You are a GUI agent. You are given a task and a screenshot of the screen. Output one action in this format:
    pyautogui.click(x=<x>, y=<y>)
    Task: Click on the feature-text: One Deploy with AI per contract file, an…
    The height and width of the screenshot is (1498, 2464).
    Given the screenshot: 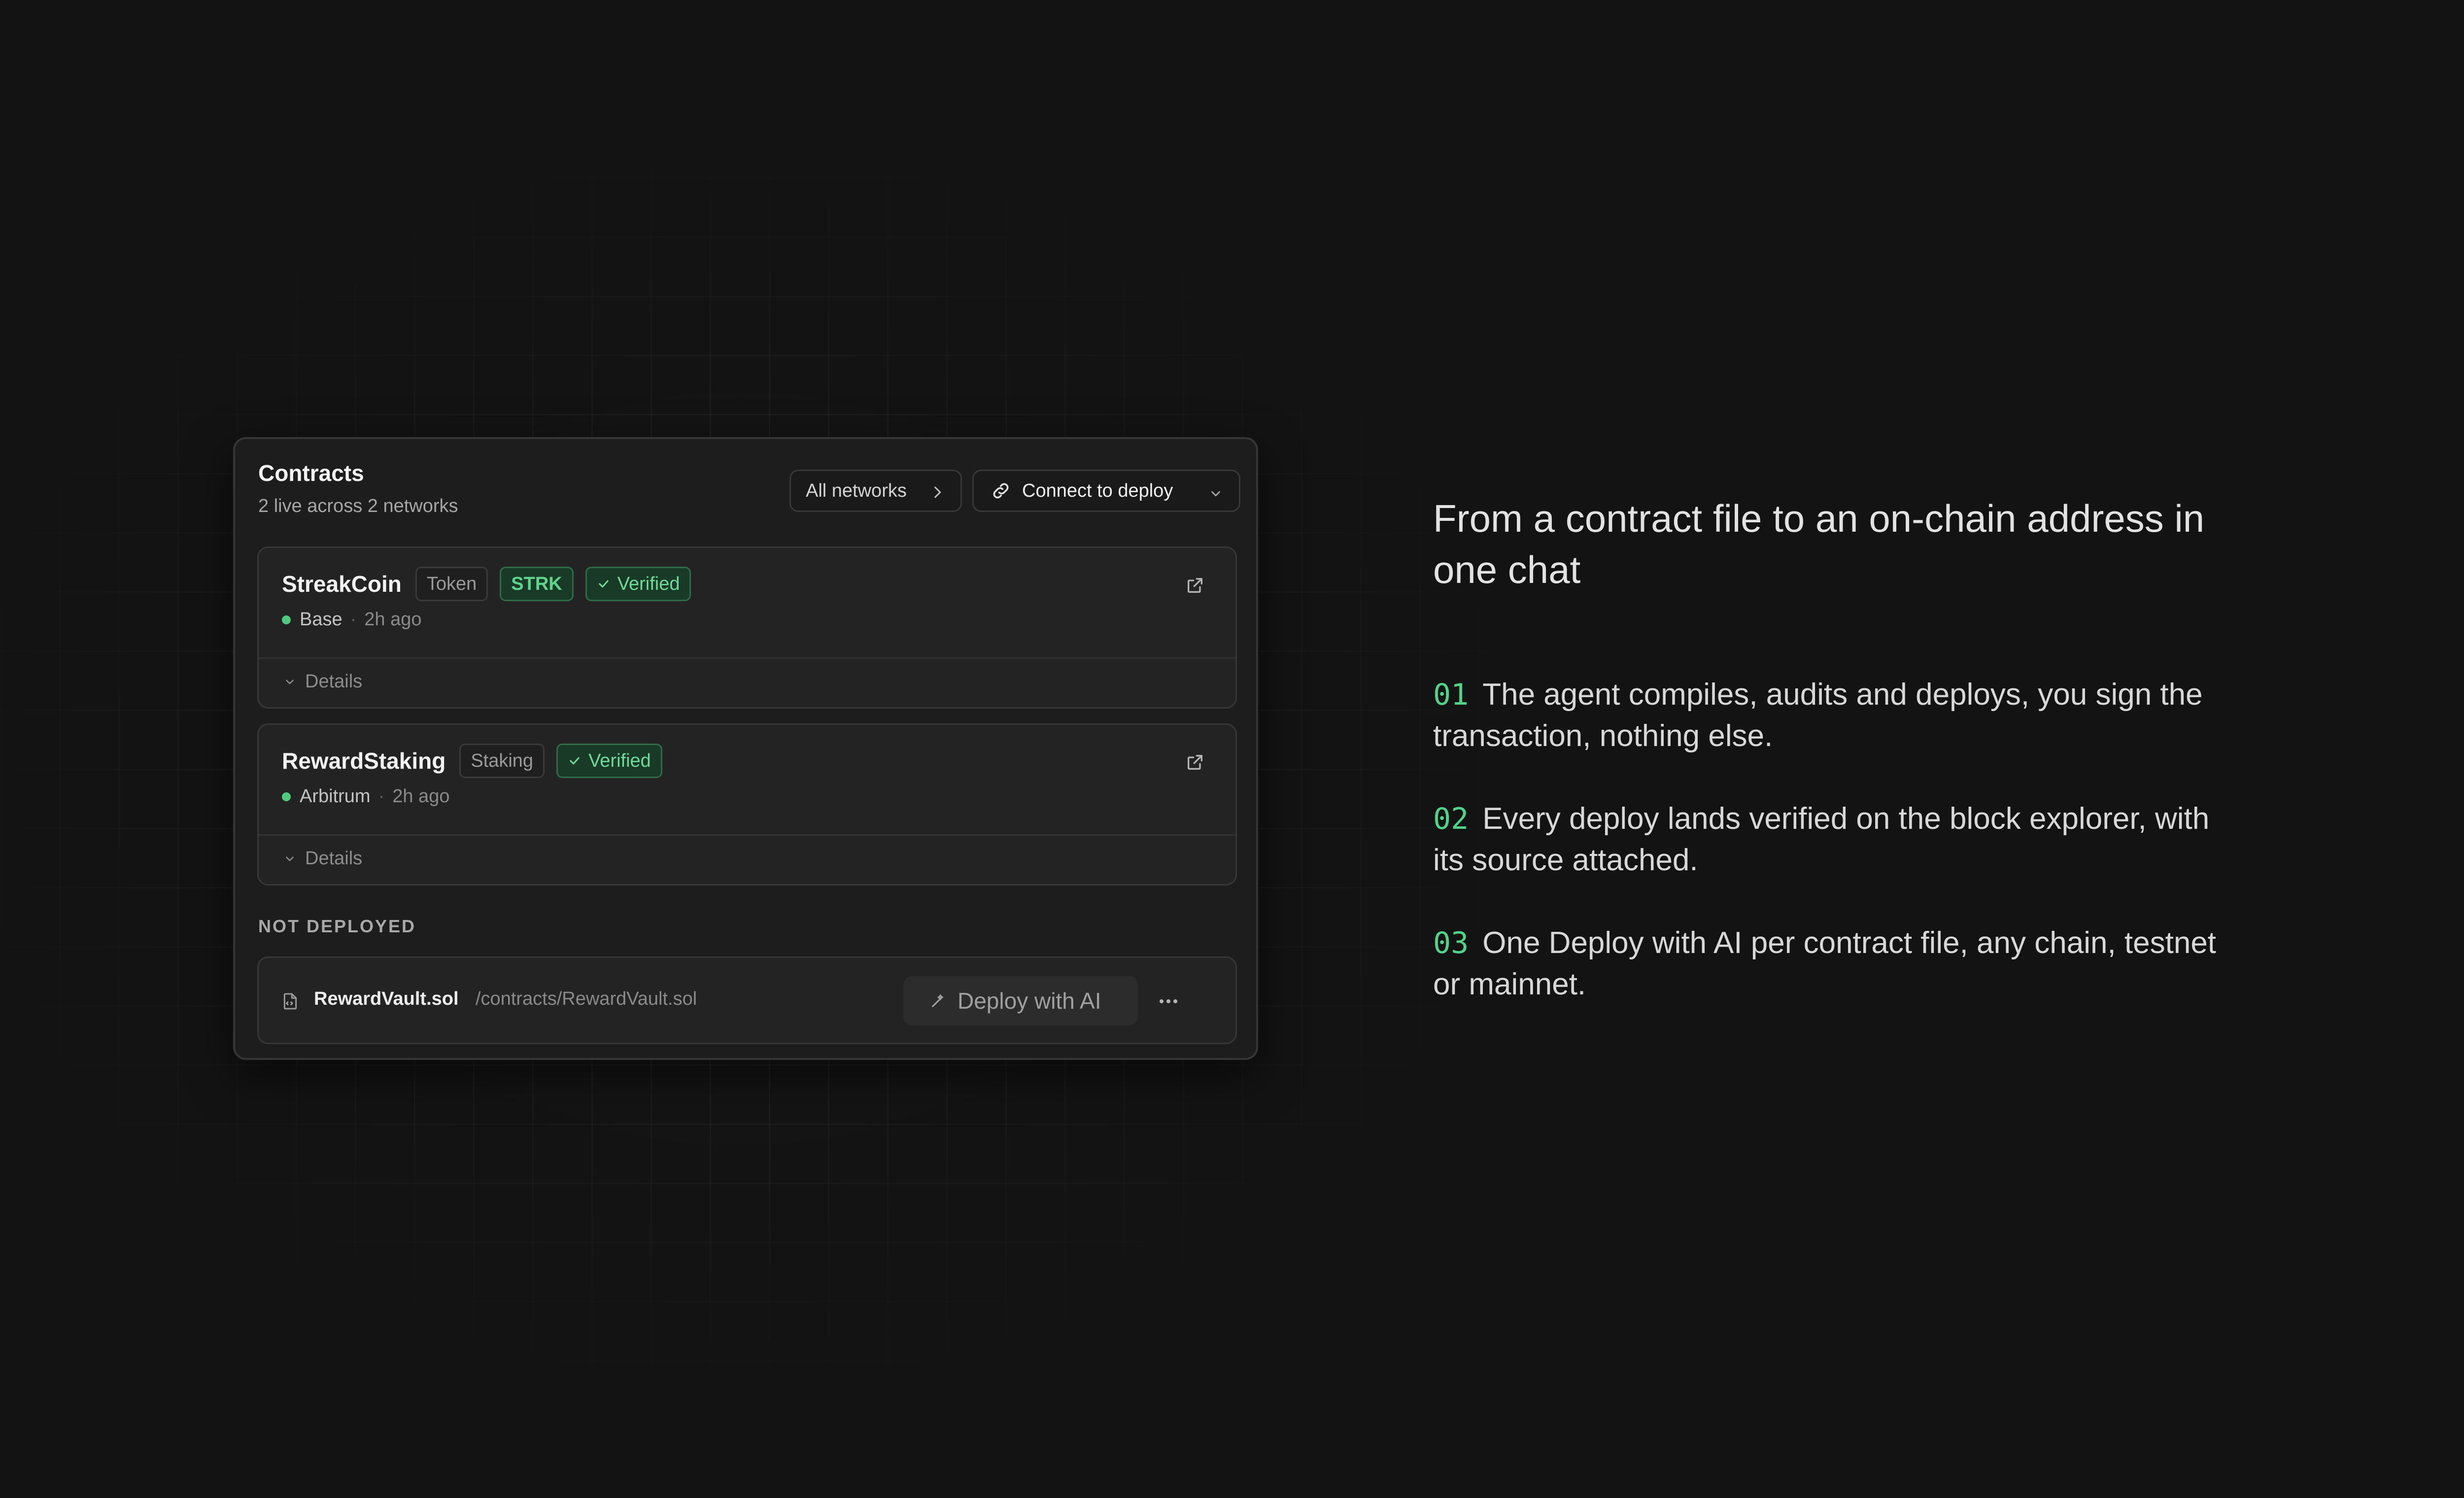 What is the action you would take?
    pyautogui.click(x=1825, y=963)
    